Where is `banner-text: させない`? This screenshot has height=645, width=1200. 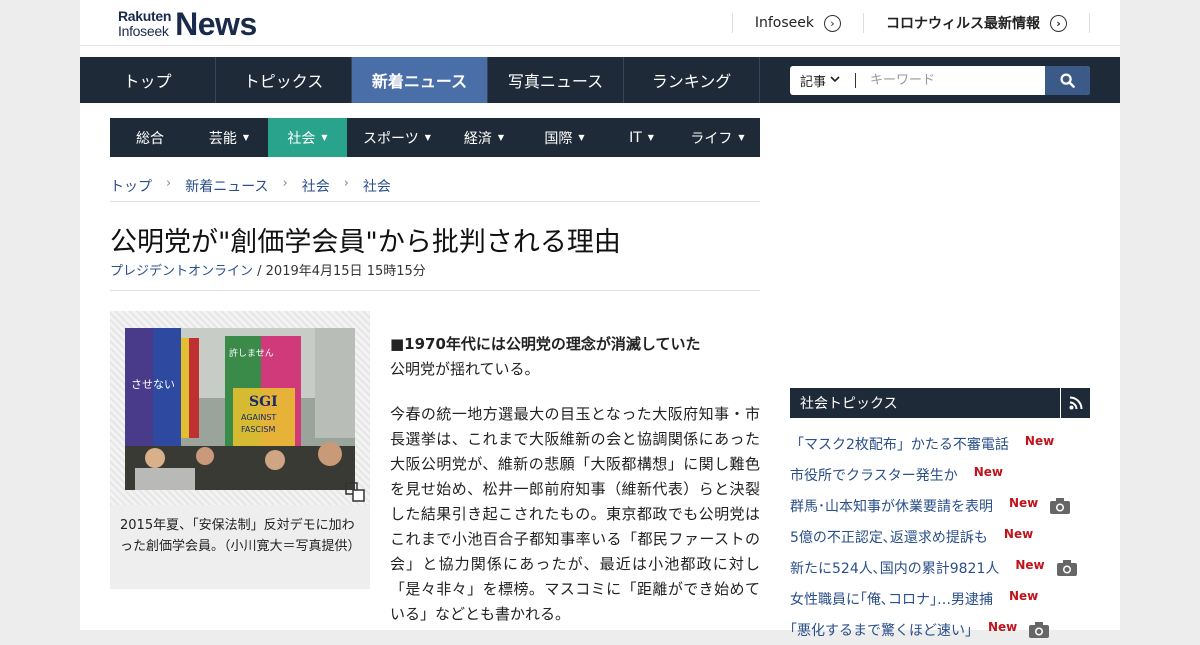 banner-text: させない is located at coordinates (153, 384).